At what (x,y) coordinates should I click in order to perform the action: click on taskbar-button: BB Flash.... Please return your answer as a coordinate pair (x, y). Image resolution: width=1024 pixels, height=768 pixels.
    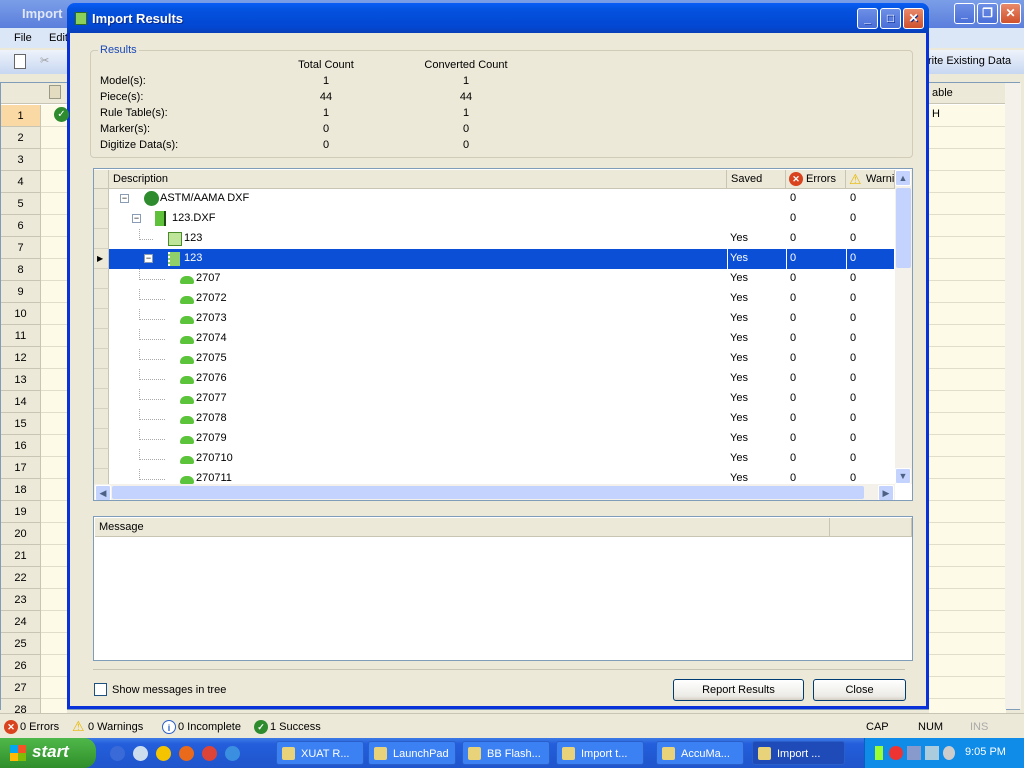
    Looking at the image, I should click on (506, 753).